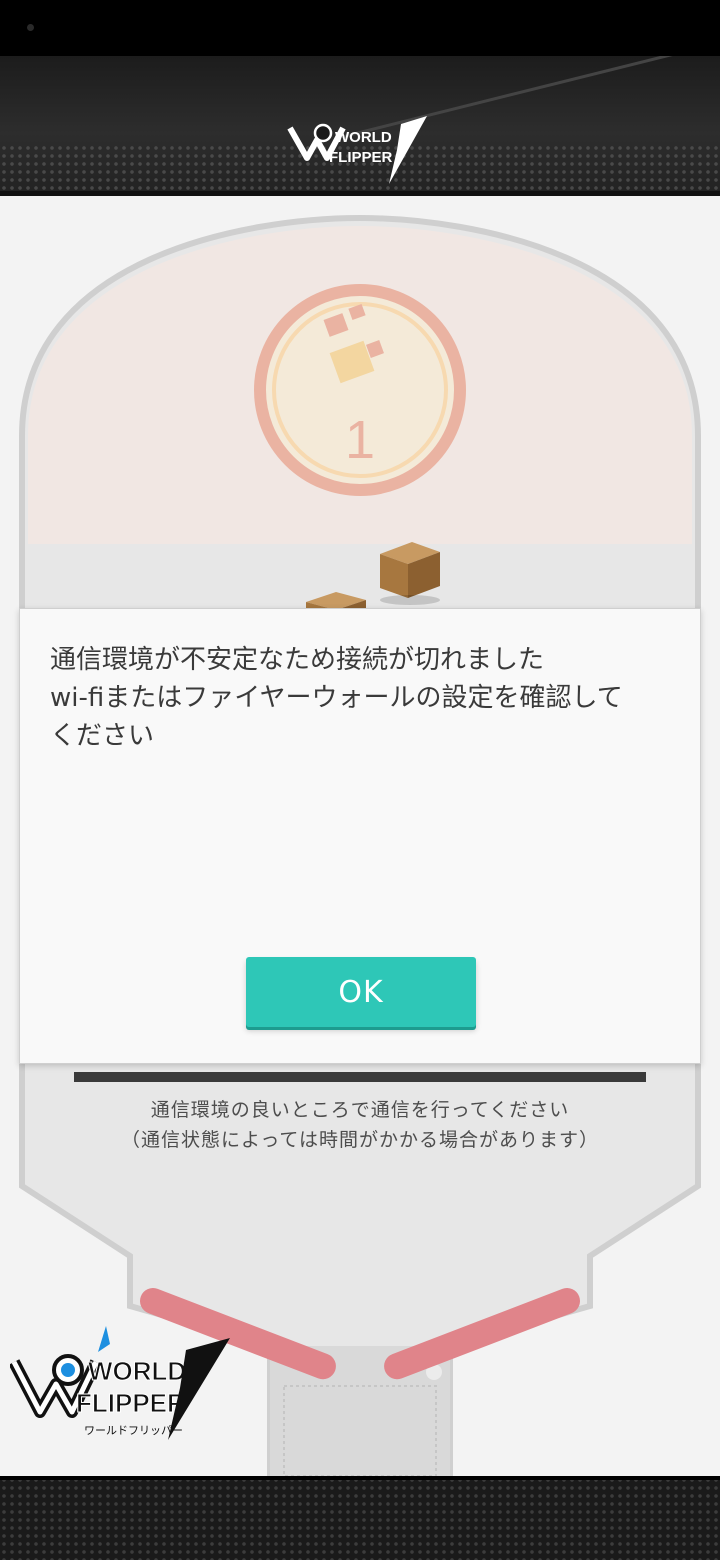  What do you see at coordinates (360, 1077) in the screenshot?
I see `loading-progress-bar` at bounding box center [360, 1077].